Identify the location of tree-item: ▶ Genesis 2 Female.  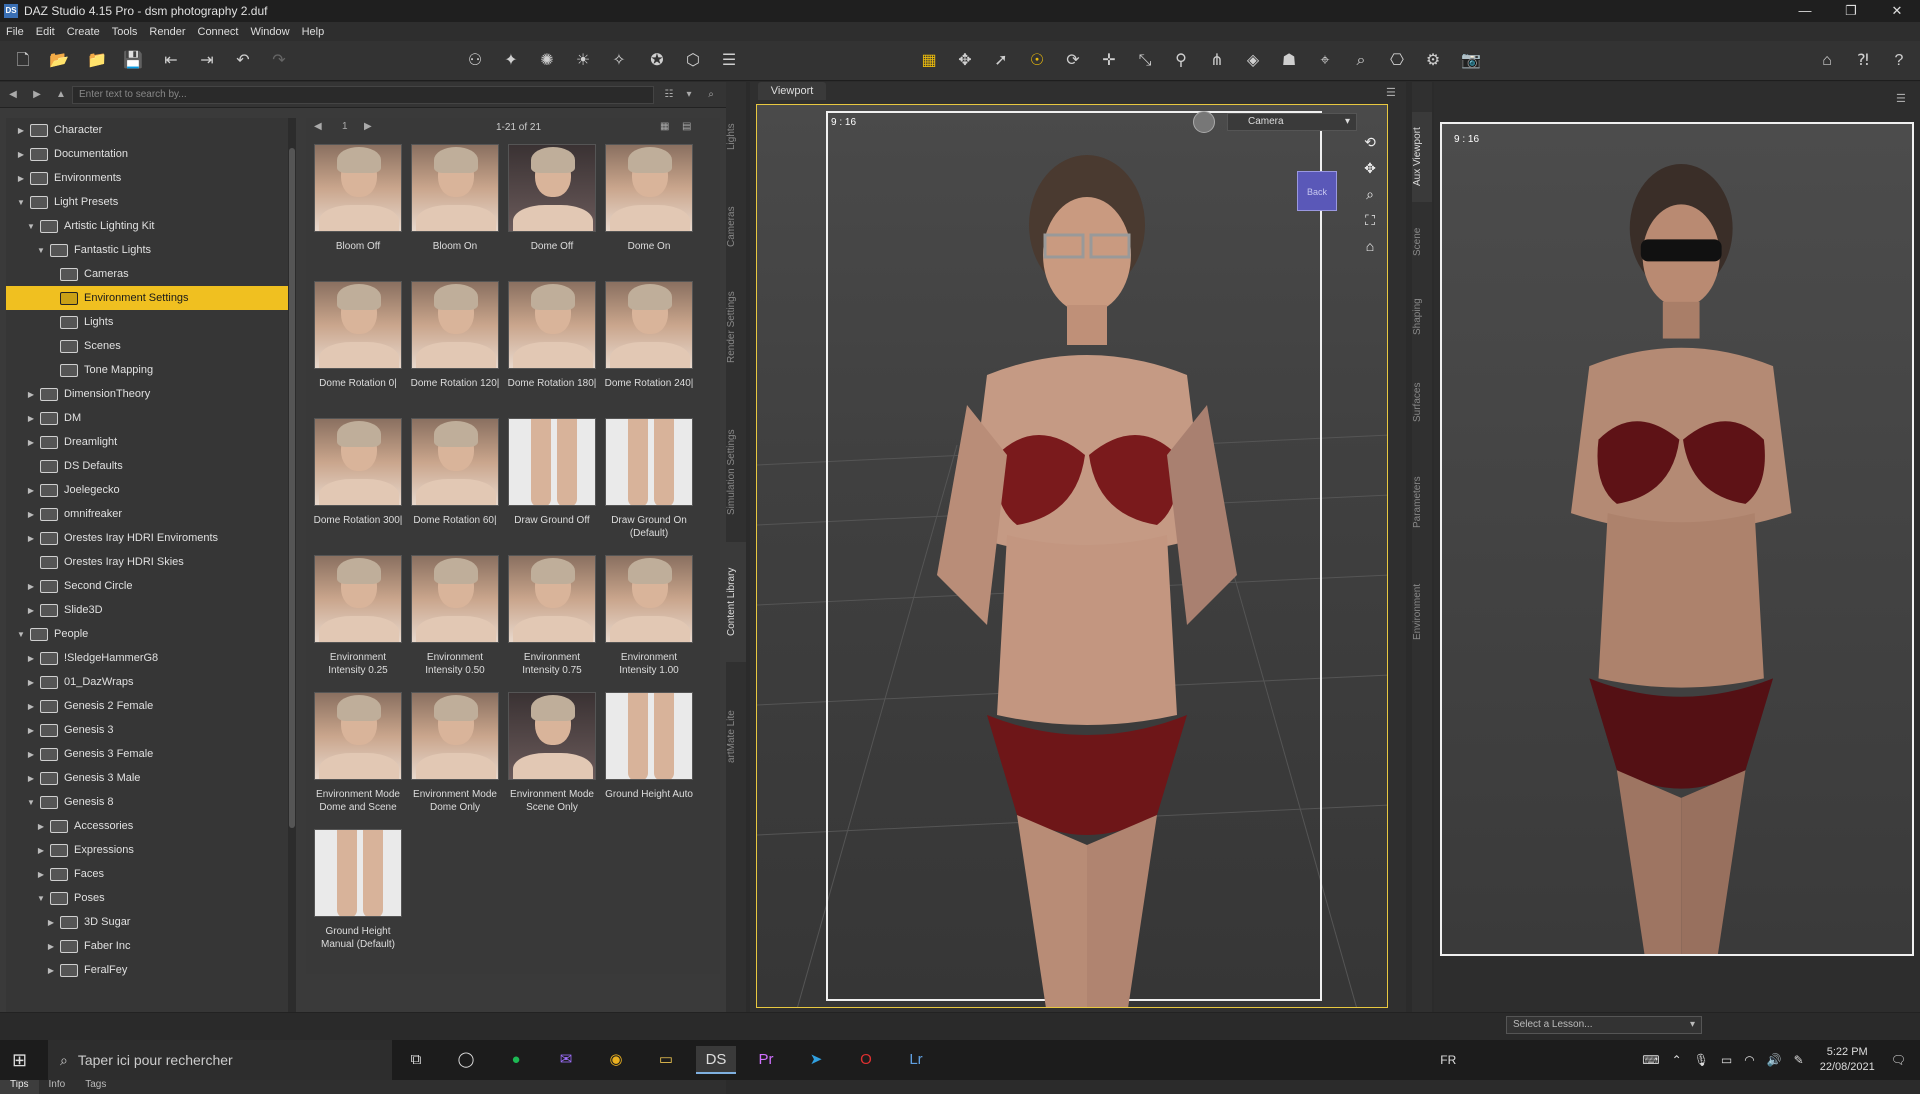
(147, 706).